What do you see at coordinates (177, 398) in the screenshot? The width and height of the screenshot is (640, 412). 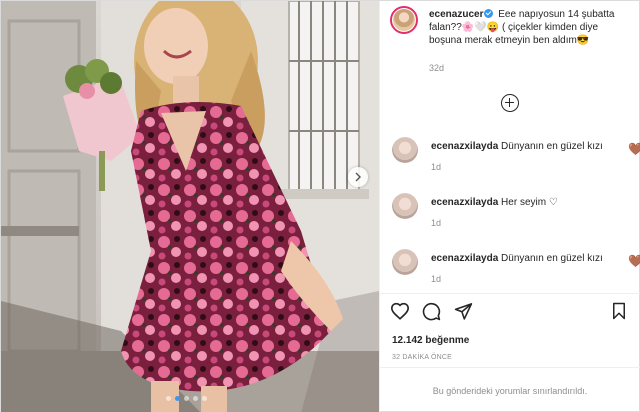 I see `carousel-dot-active` at bounding box center [177, 398].